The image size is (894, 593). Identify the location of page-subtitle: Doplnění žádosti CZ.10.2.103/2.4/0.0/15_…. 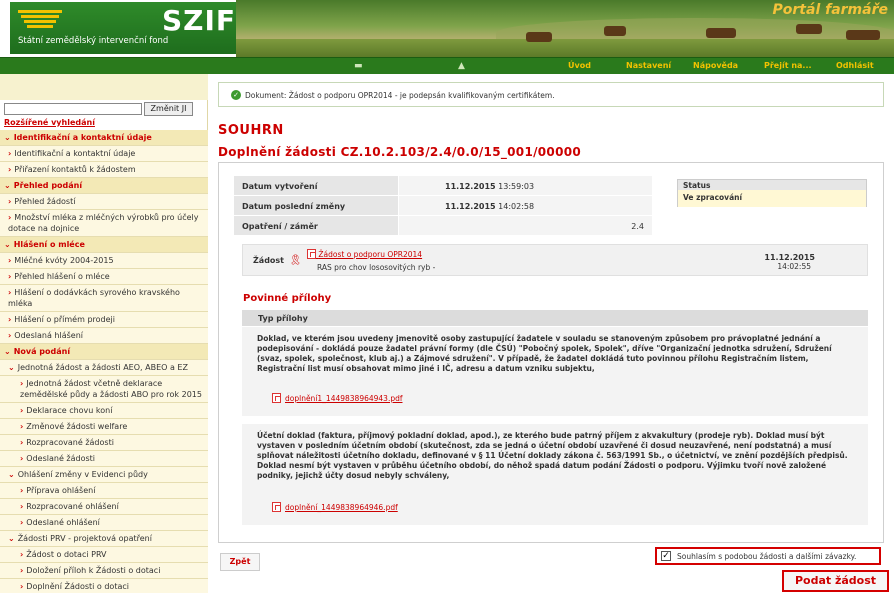
(400, 152).